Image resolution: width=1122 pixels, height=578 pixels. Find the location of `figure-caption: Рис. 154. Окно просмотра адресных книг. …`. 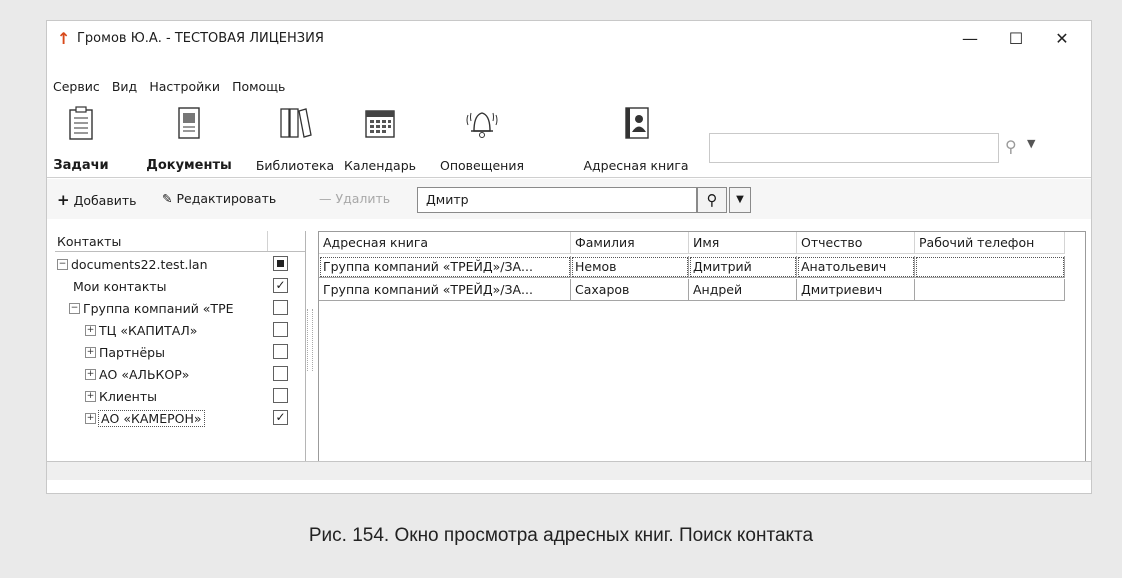

figure-caption: Рис. 154. Окно просмотра адресных книг. … is located at coordinates (561, 535).